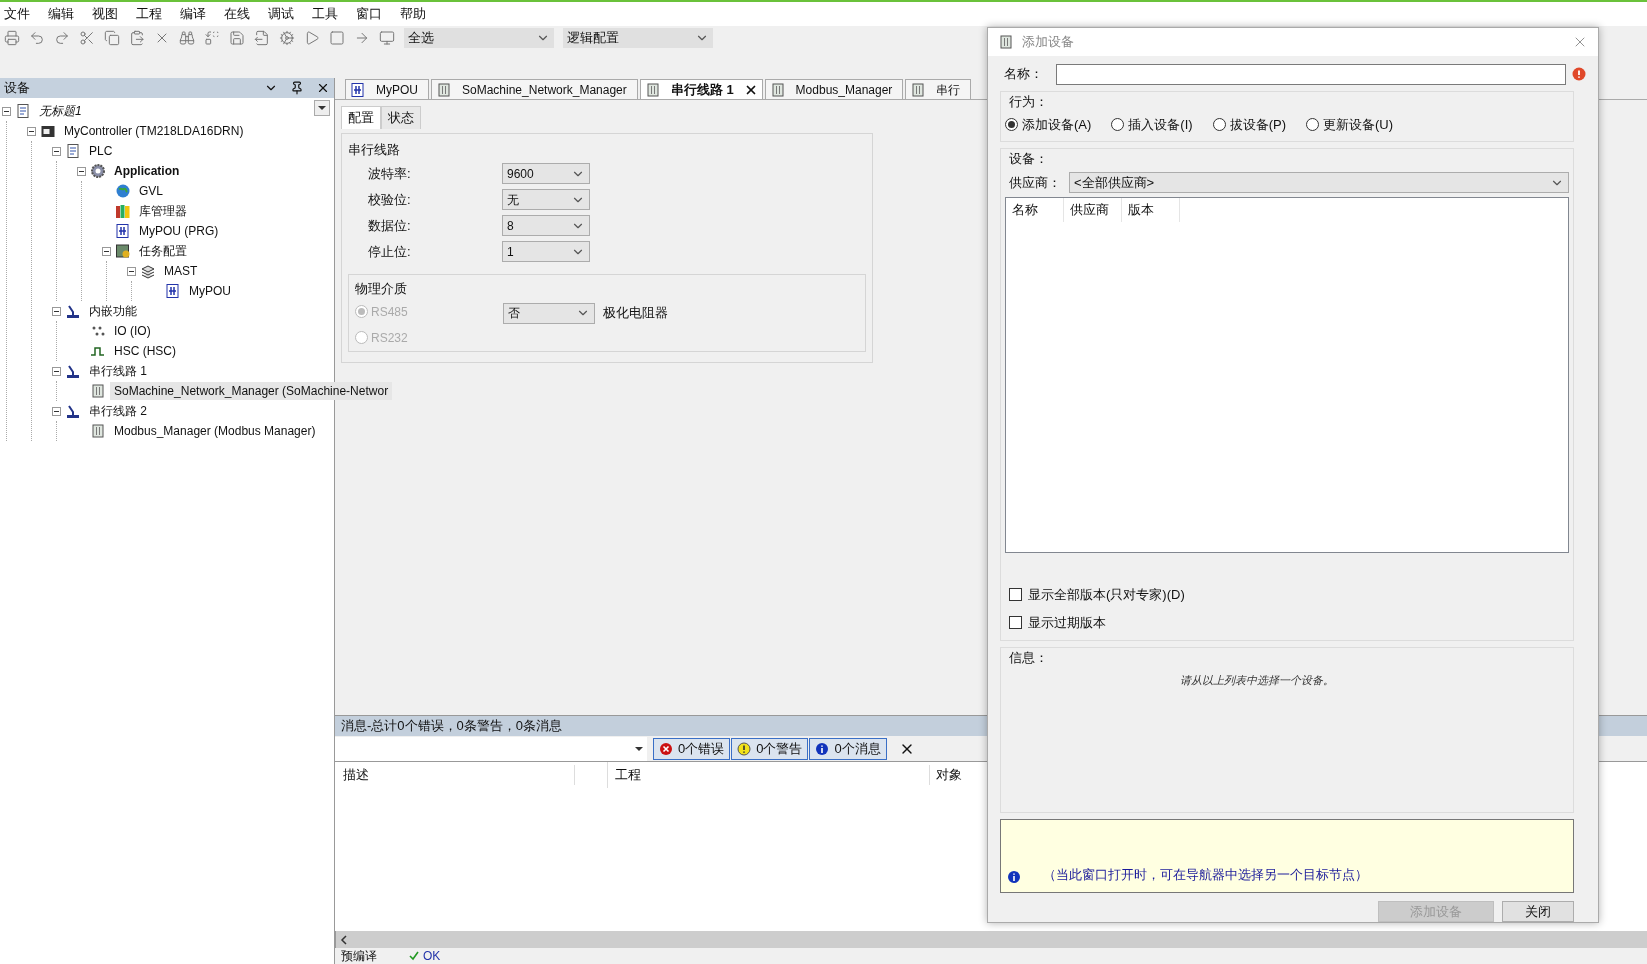 This screenshot has height=964, width=1647. What do you see at coordinates (389, 312) in the screenshot?
I see `radio-label: RS485` at bounding box center [389, 312].